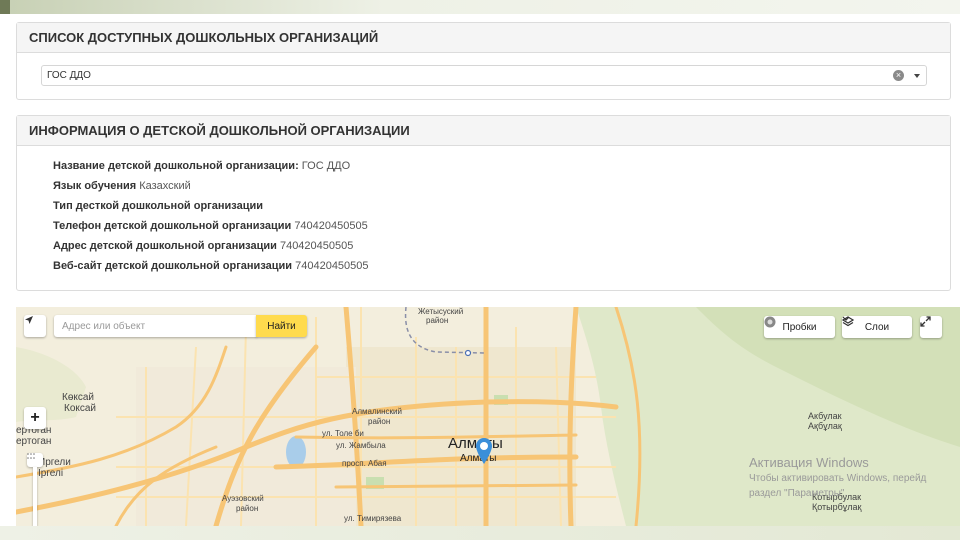  I want to click on map-label-abaya: просп. Абая, so click(364, 463).